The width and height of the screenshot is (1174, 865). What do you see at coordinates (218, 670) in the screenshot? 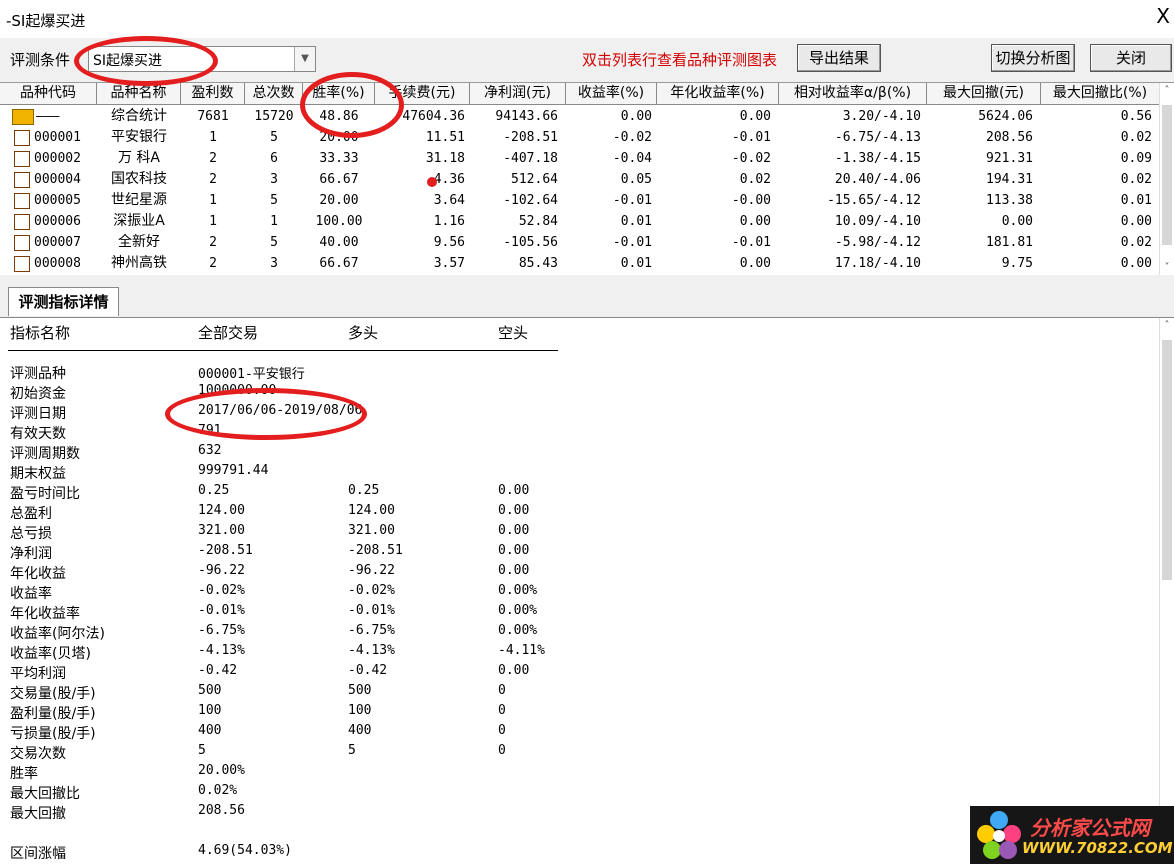
I see `metric-all: -0.42` at bounding box center [218, 670].